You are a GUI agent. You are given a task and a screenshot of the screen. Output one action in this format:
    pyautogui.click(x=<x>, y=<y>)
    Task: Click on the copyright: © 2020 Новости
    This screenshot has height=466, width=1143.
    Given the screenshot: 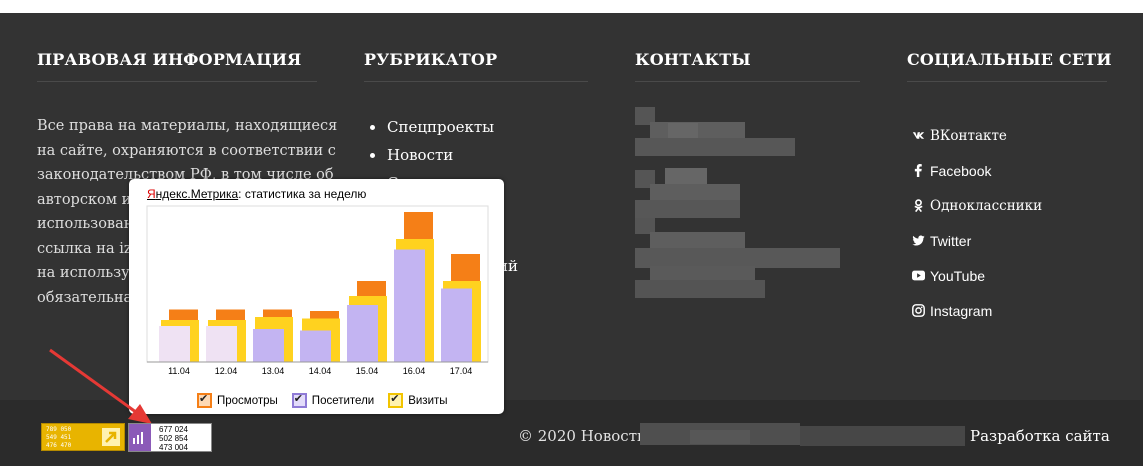 What is the action you would take?
    pyautogui.click(x=582, y=436)
    